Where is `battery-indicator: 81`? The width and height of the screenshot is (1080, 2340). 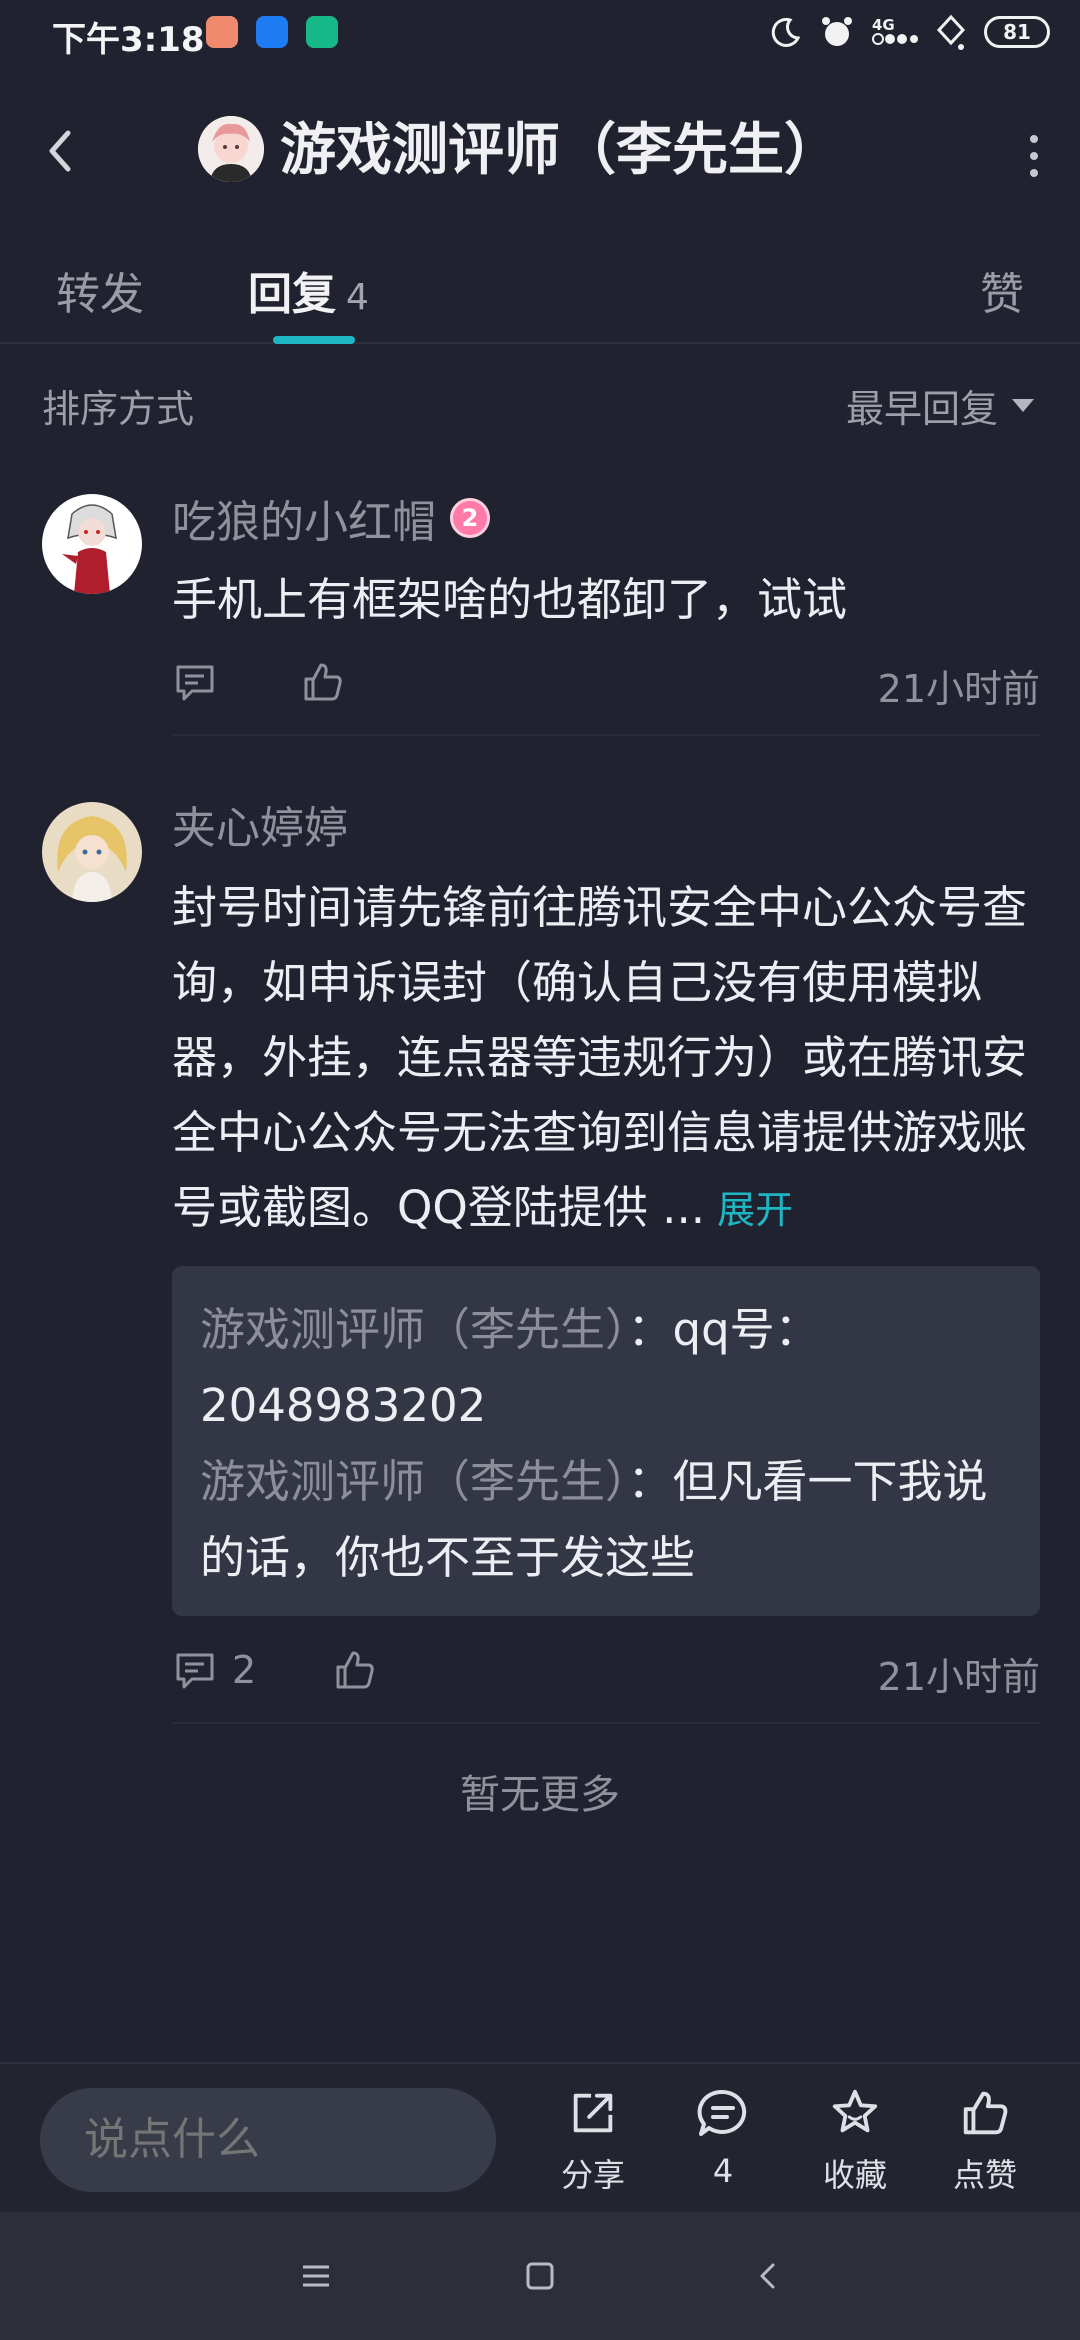
battery-indicator: 81 is located at coordinates (1017, 32).